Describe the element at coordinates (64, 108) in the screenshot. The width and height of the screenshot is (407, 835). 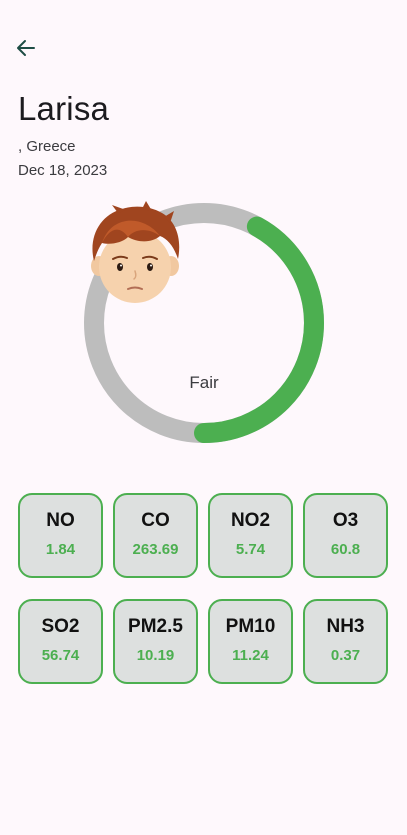
I see `city-title: Larisa` at that location.